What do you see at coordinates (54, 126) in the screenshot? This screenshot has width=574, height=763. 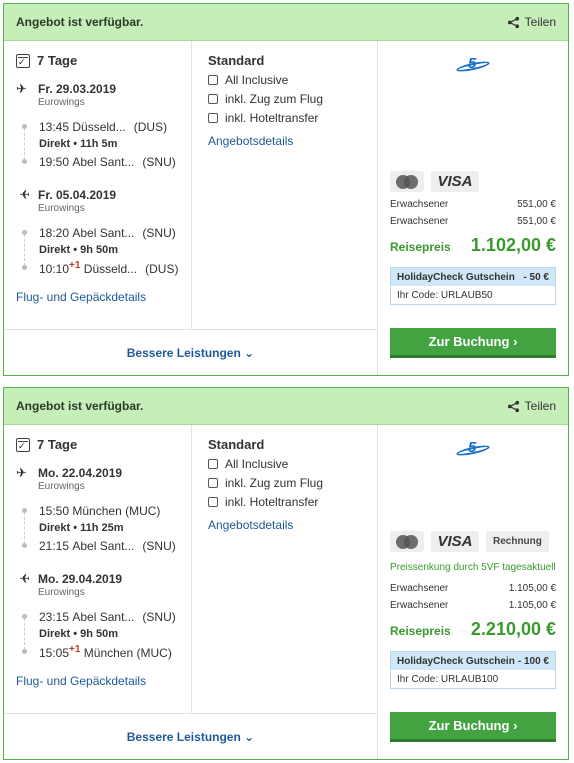 I see `dep-time: 13:45` at bounding box center [54, 126].